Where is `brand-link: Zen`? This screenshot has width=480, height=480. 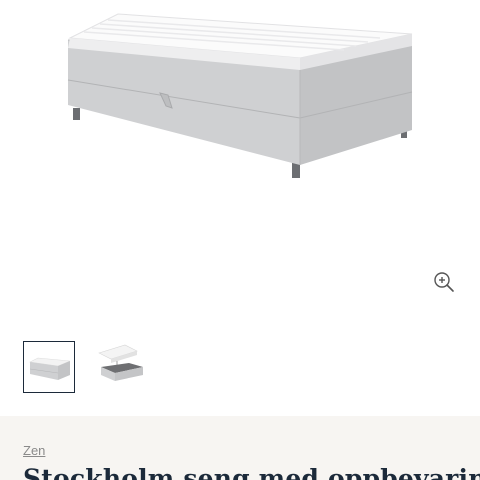
brand-link: Zen is located at coordinates (34, 450).